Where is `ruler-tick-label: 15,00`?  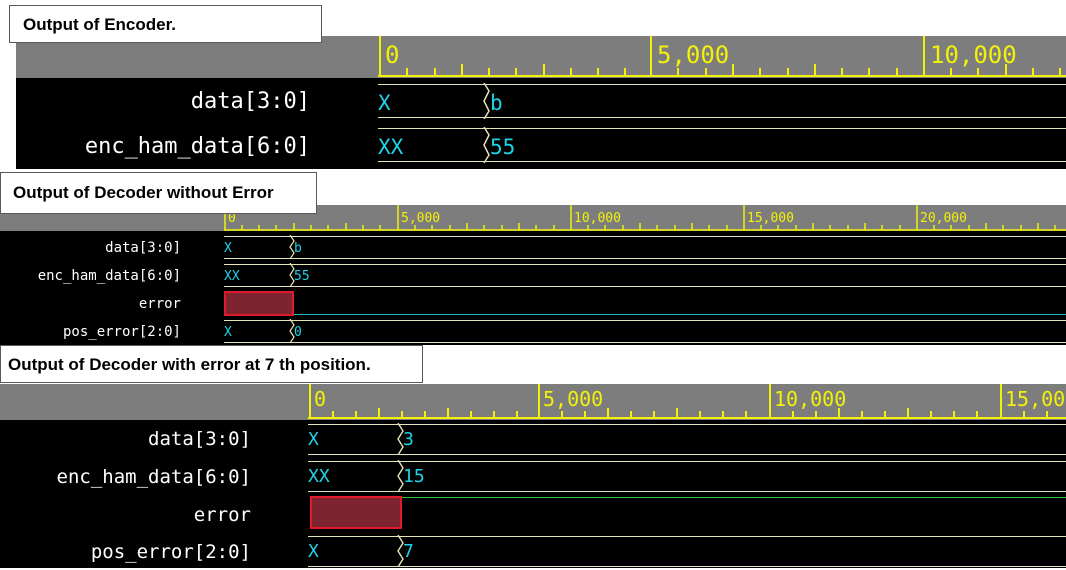 ruler-tick-label: 15,00 is located at coordinates (1035, 399).